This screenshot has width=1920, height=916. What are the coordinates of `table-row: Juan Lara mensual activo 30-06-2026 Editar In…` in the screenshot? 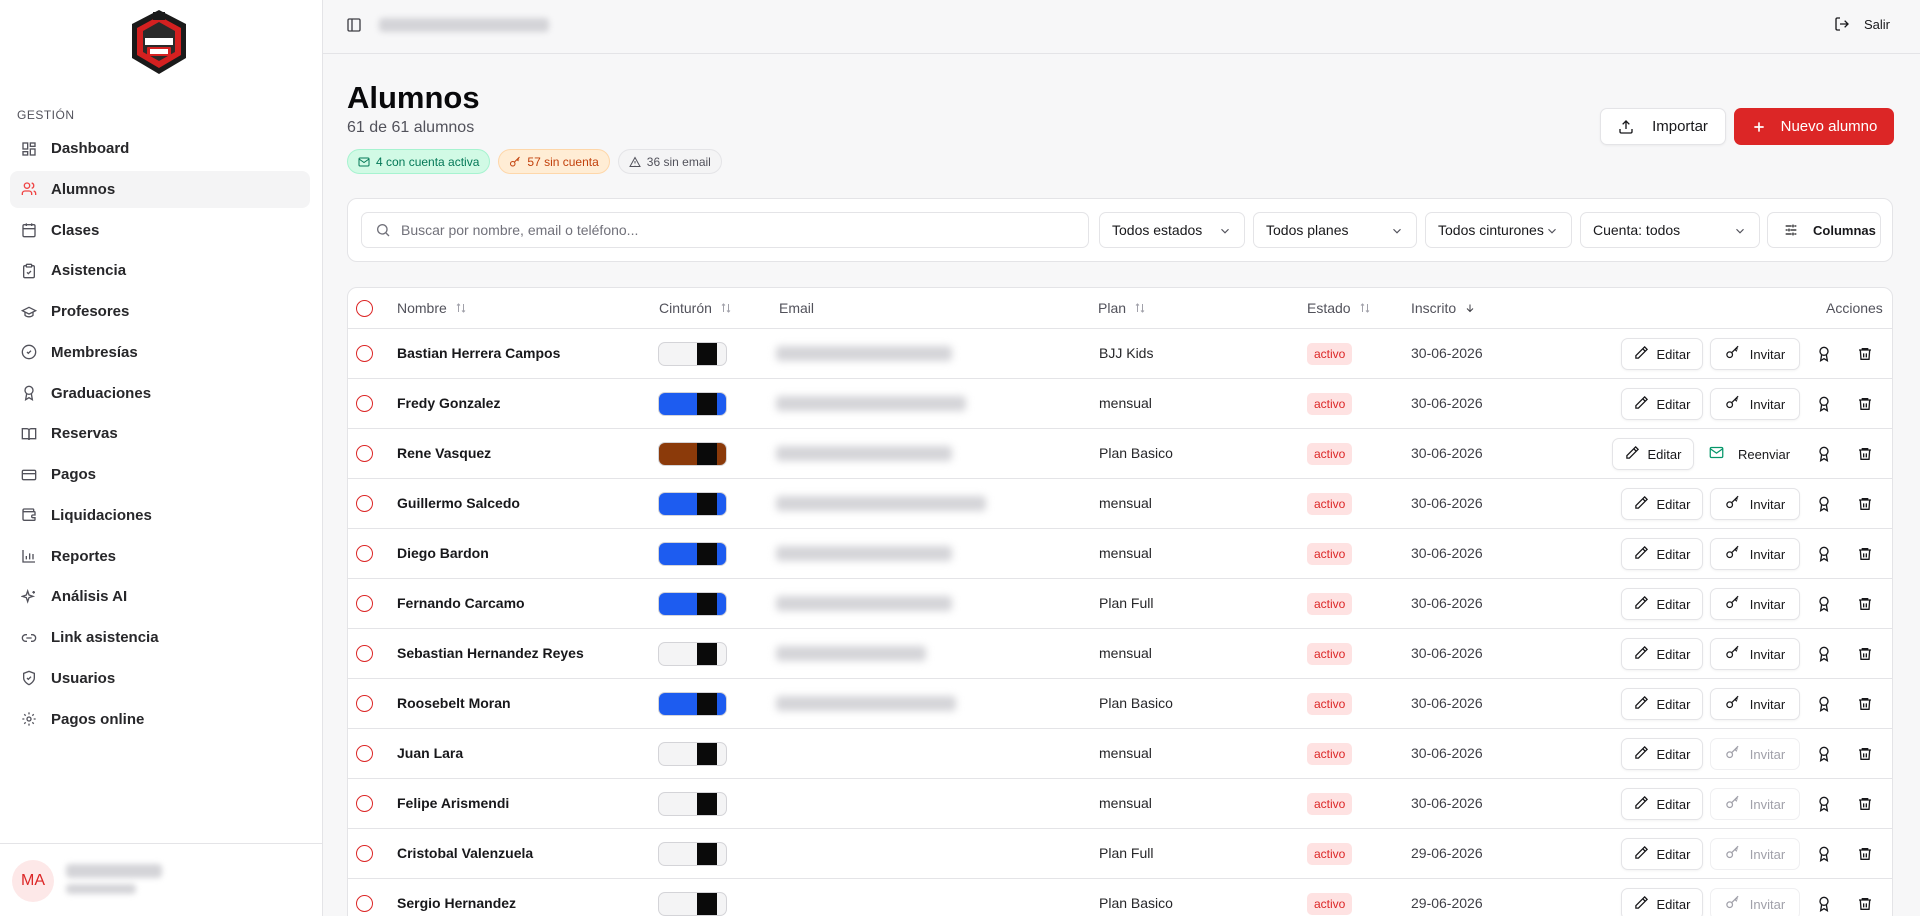 It's located at (1120, 754).